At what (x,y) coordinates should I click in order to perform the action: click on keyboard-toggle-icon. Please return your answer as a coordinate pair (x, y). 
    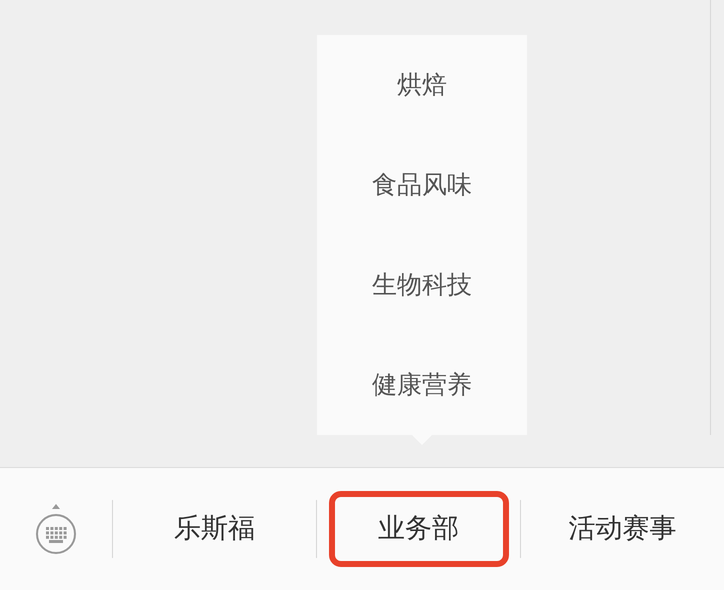
    Looking at the image, I should click on (56, 529).